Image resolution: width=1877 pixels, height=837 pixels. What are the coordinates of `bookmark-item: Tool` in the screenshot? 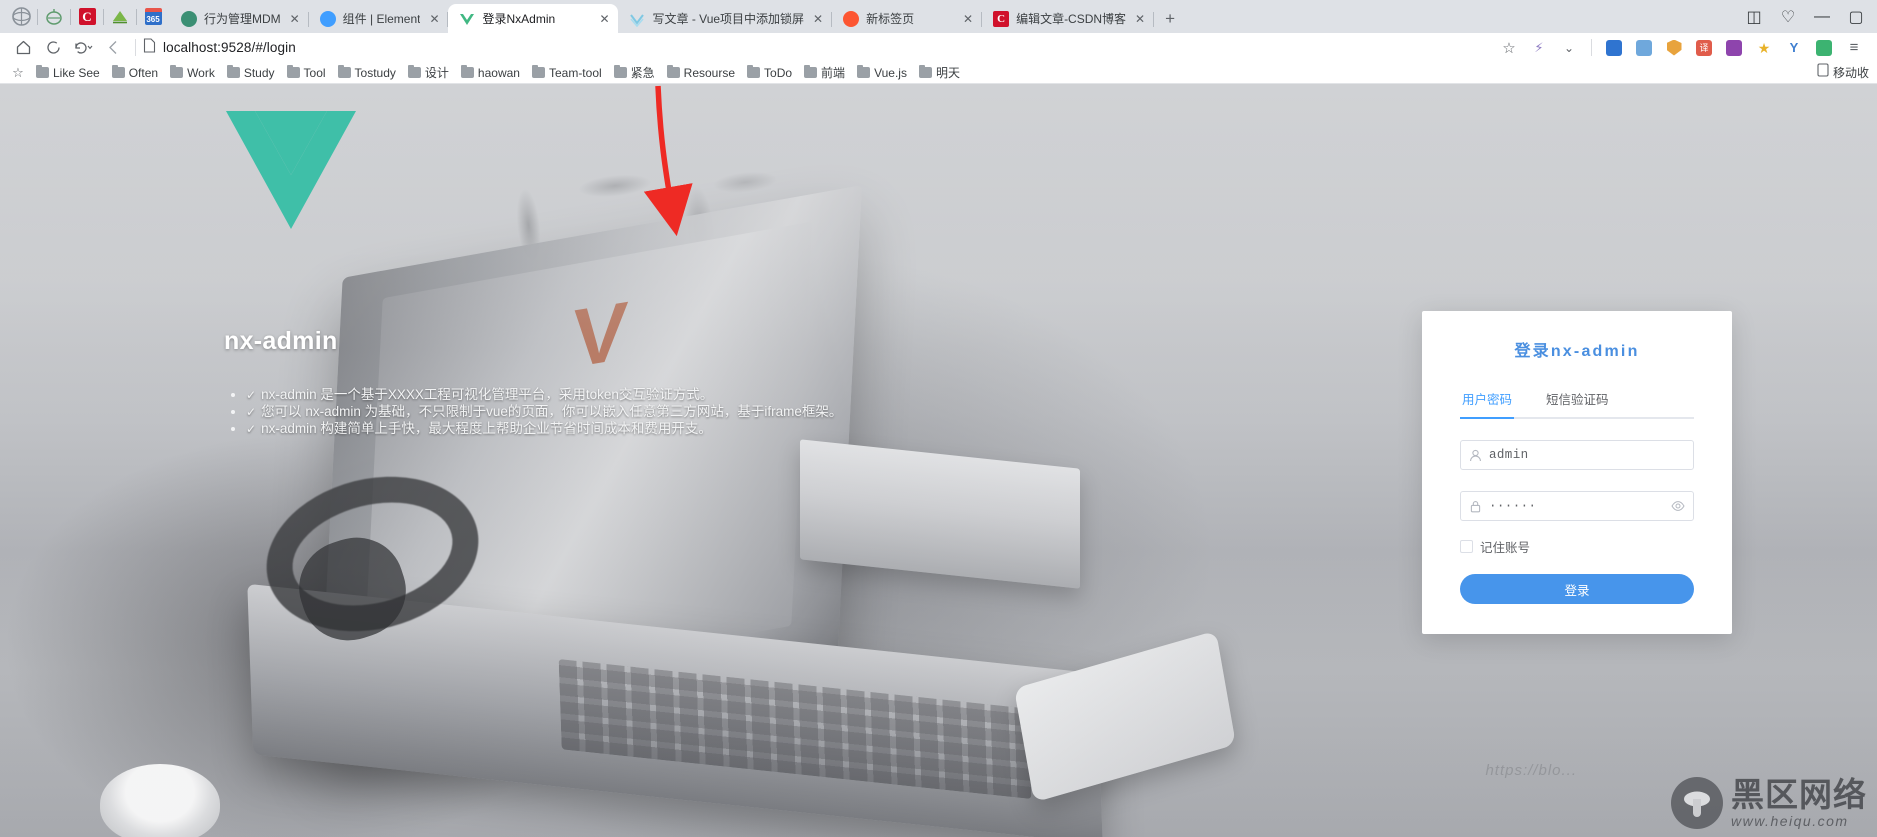 It's located at (306, 73).